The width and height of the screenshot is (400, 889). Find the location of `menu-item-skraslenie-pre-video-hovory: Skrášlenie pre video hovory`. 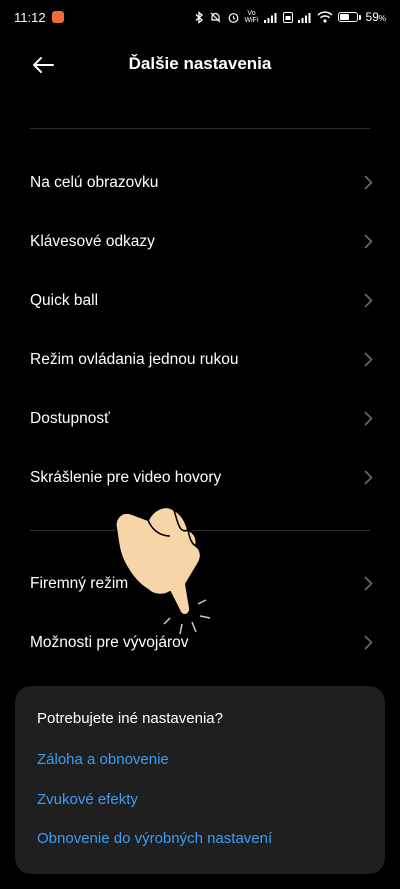

menu-item-skraslenie-pre-video-hovory: Skrášlenie pre video hovory is located at coordinates (200, 477).